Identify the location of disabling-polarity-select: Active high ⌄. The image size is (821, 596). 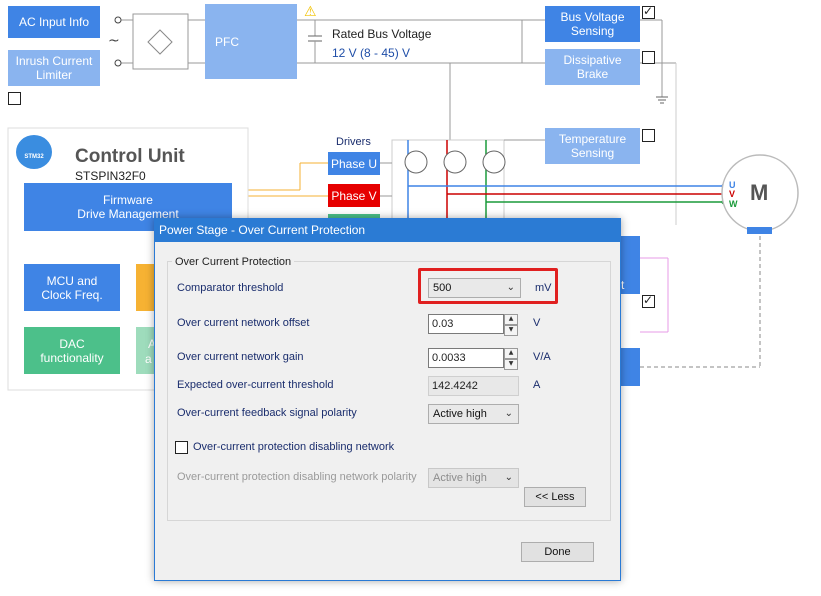
(473, 478).